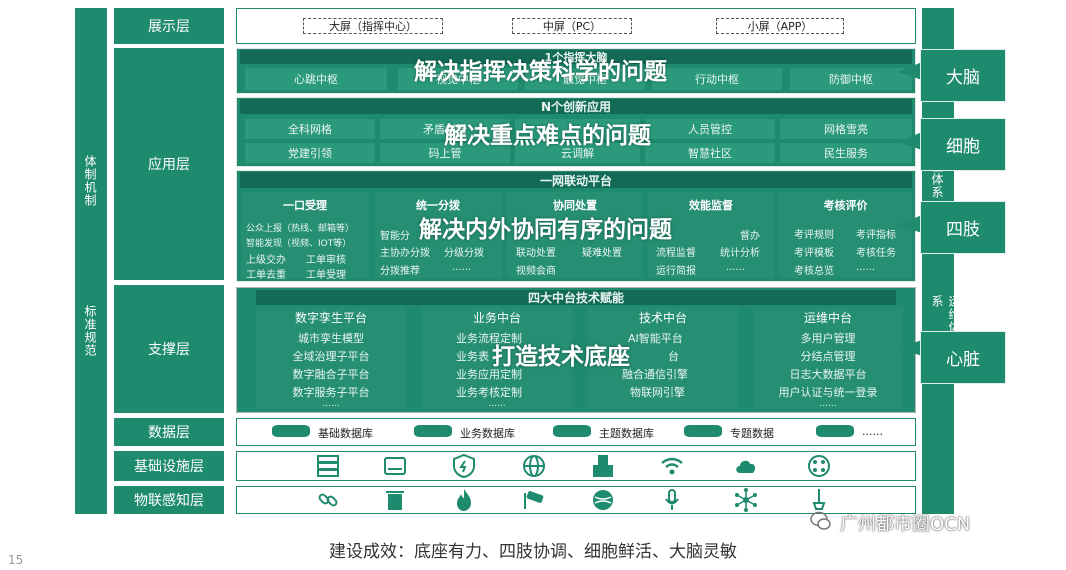  What do you see at coordinates (740, 253) in the screenshot?
I see `platform-col-item: 统计分析` at bounding box center [740, 253].